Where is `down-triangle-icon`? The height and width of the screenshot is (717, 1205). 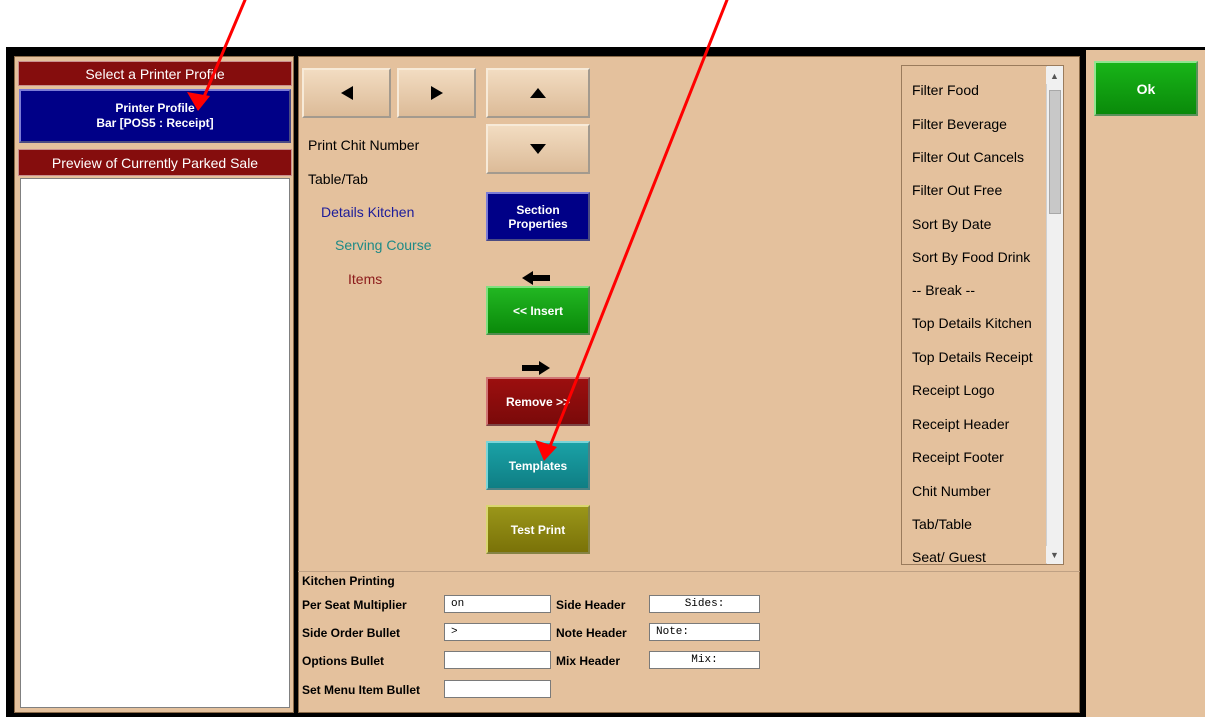 down-triangle-icon is located at coordinates (538, 149).